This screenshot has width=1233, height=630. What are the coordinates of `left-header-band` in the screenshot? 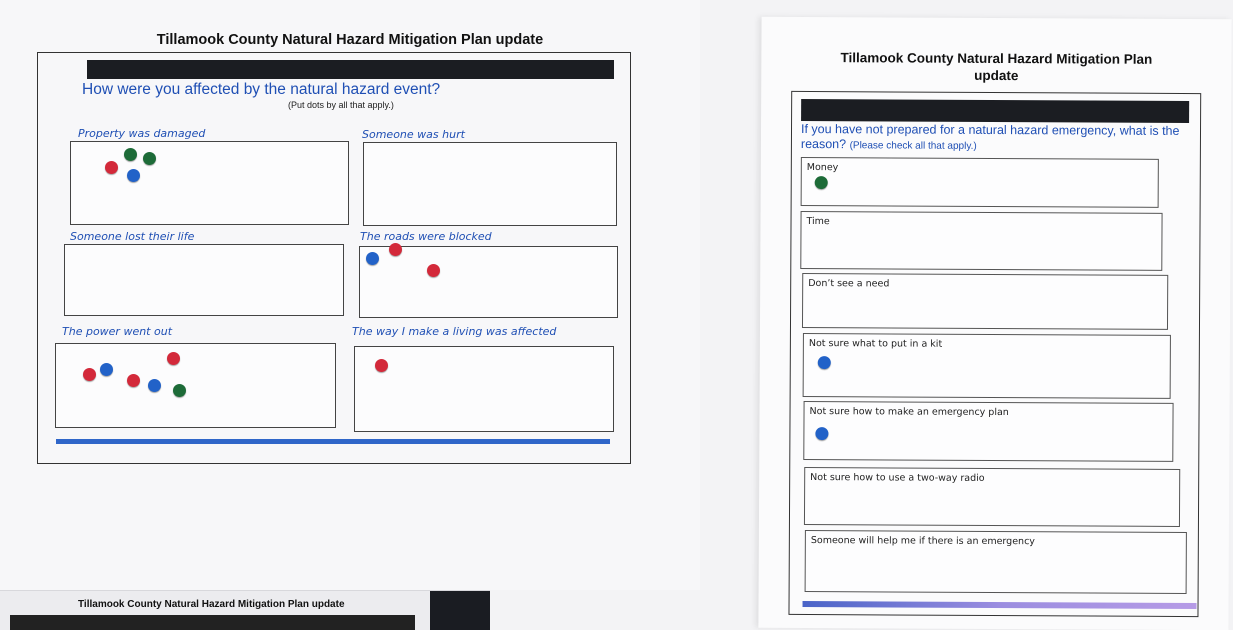 It's located at (350, 69).